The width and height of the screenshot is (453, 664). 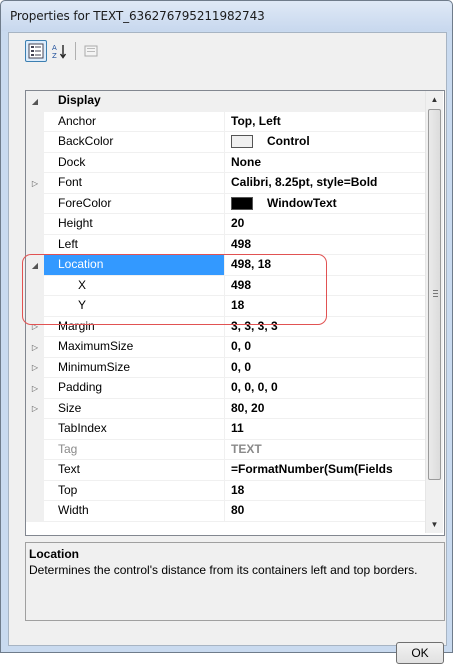 I want to click on ok-button: OK, so click(x=420, y=653).